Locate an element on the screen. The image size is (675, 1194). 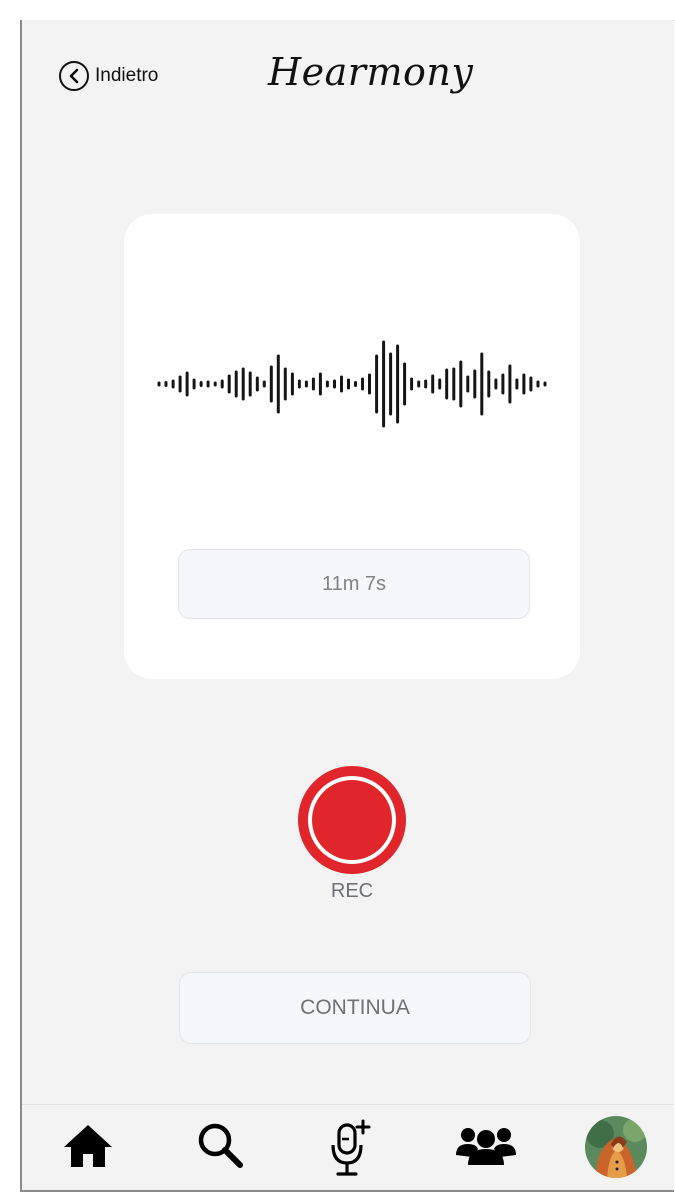
app-logo: Hearmony is located at coordinates (371, 72).